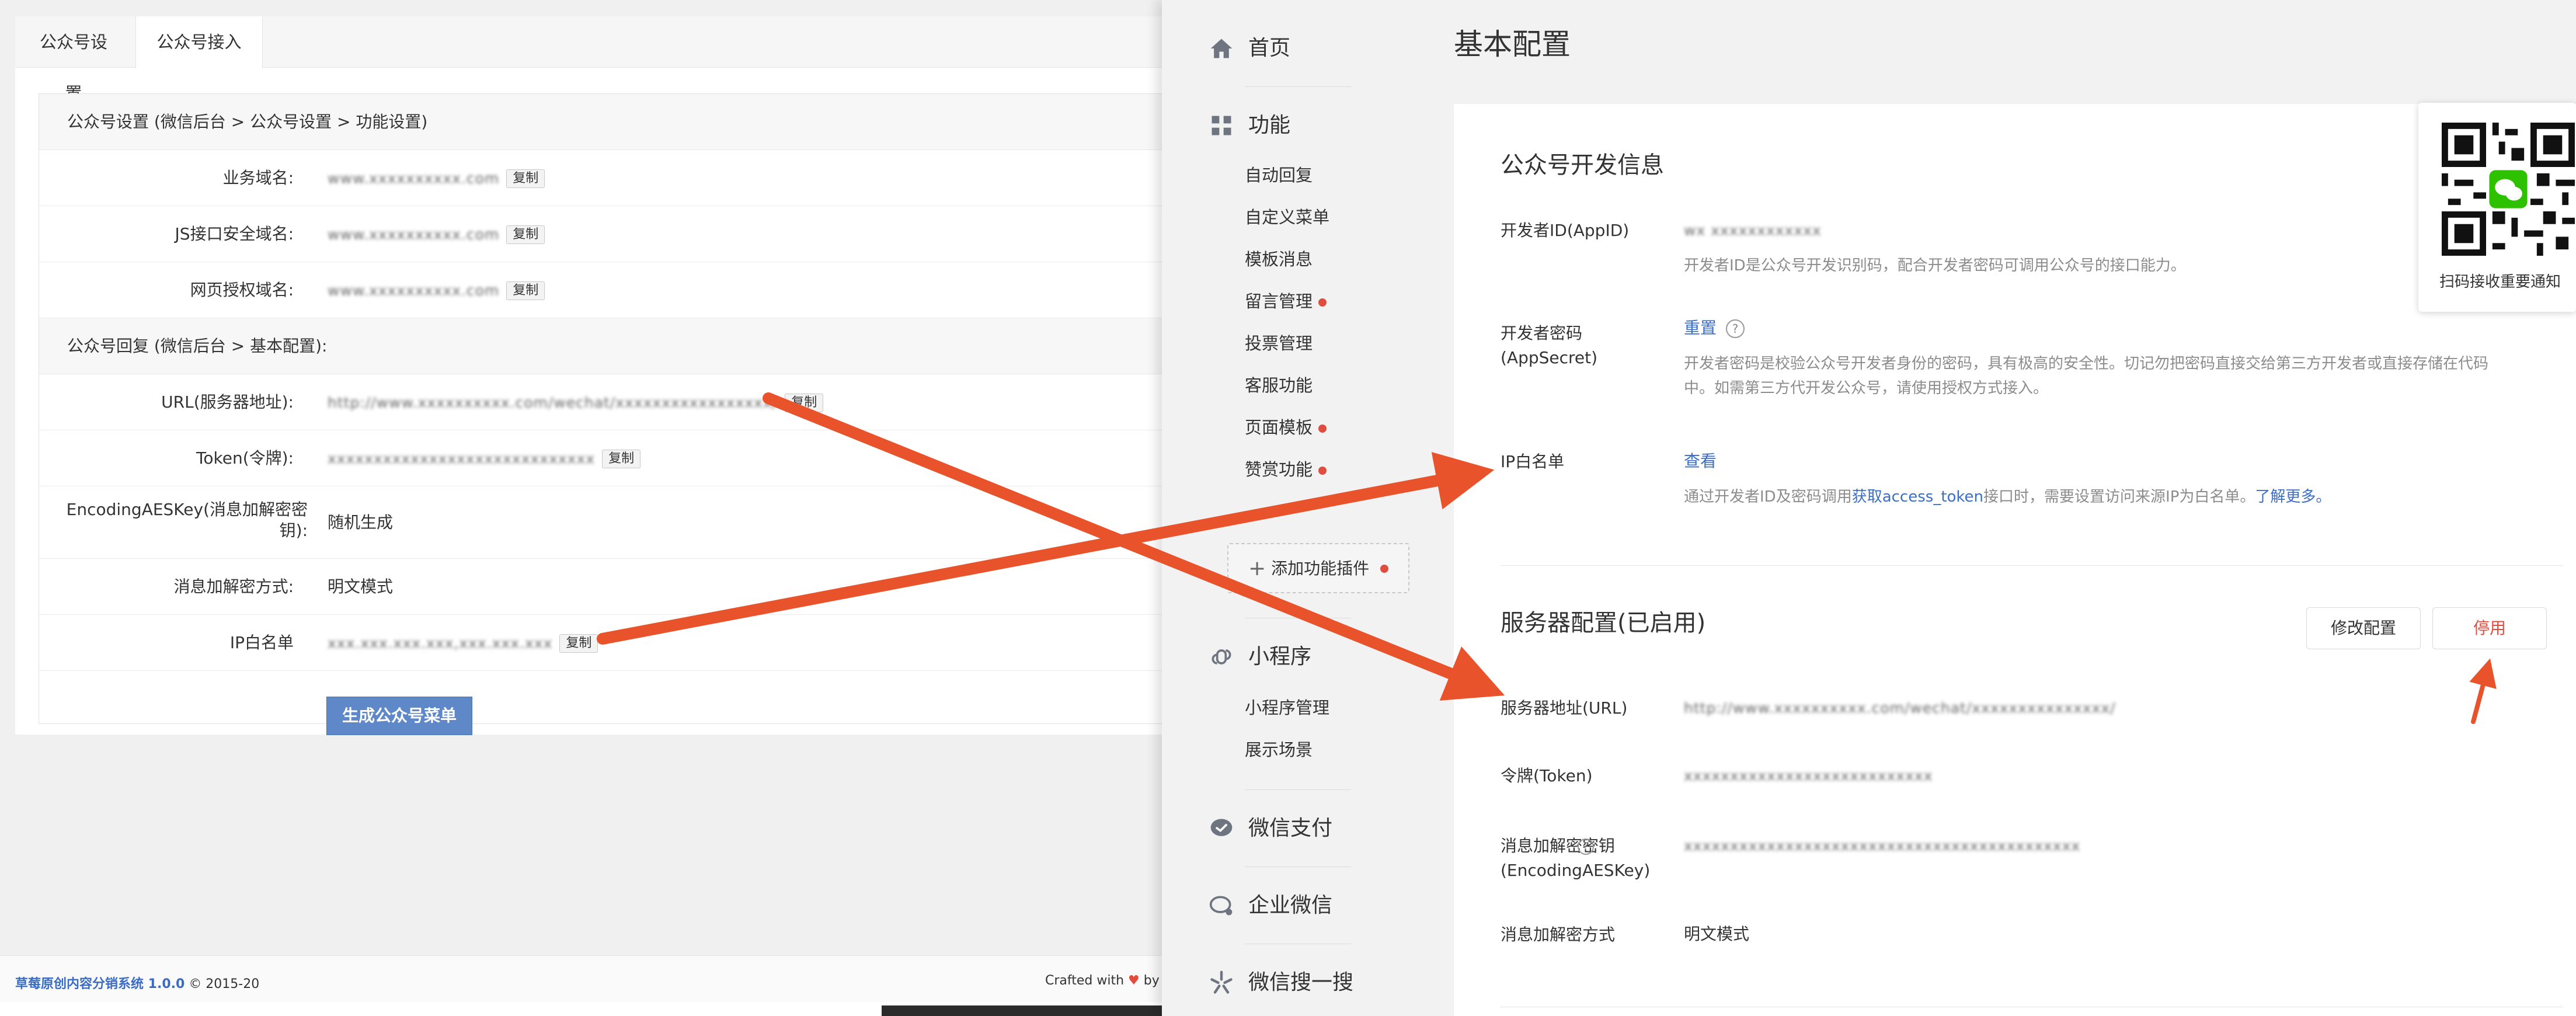 This screenshot has height=1016, width=2576. What do you see at coordinates (1286, 470) in the screenshot?
I see `sidebar-item-rewards: 赞赏功能` at bounding box center [1286, 470].